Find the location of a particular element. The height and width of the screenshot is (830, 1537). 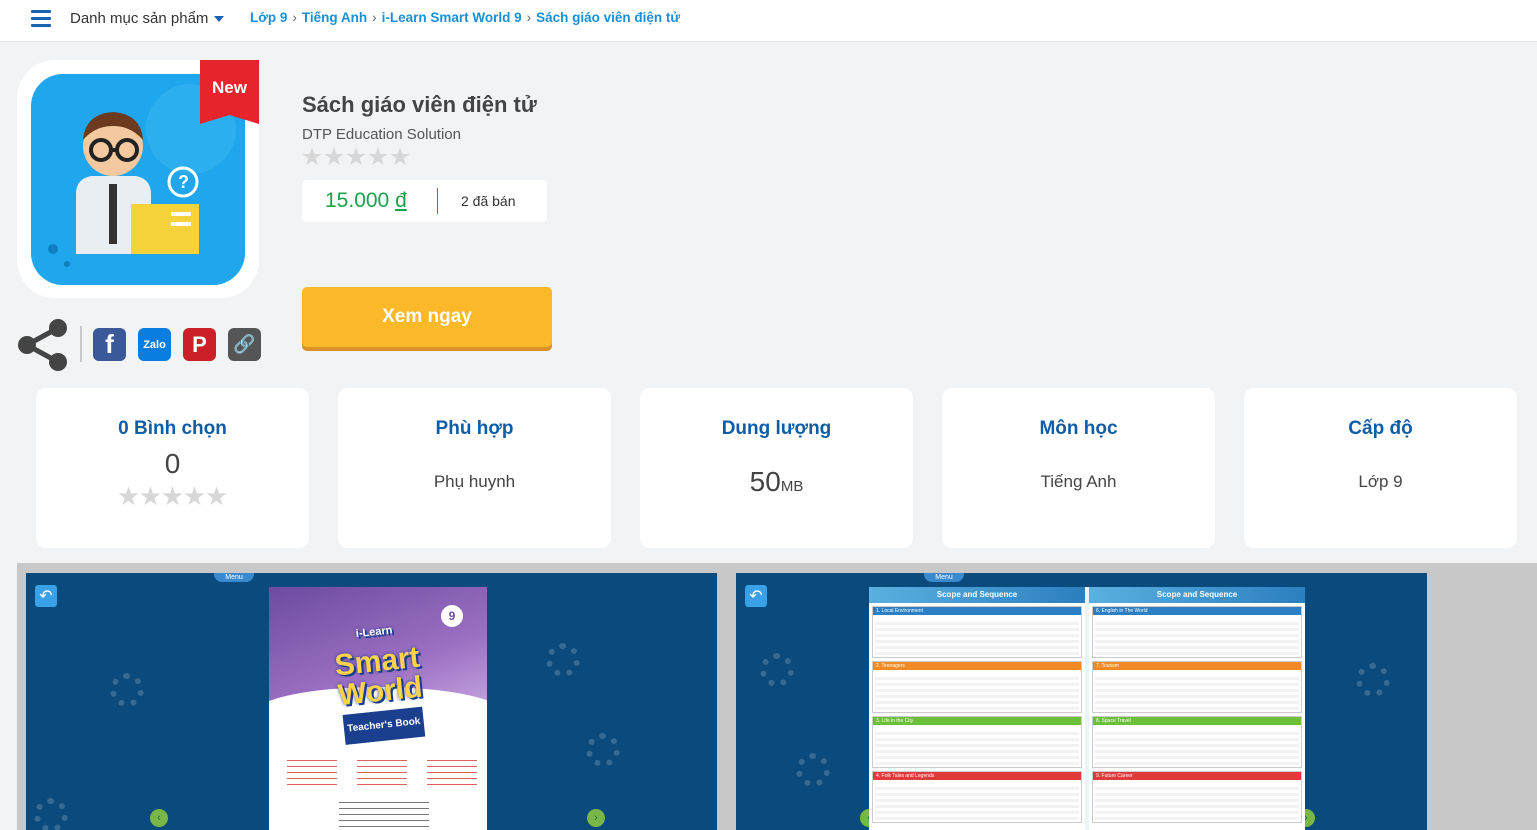

stat-votes-label: 0 Bình chọn is located at coordinates (172, 428).